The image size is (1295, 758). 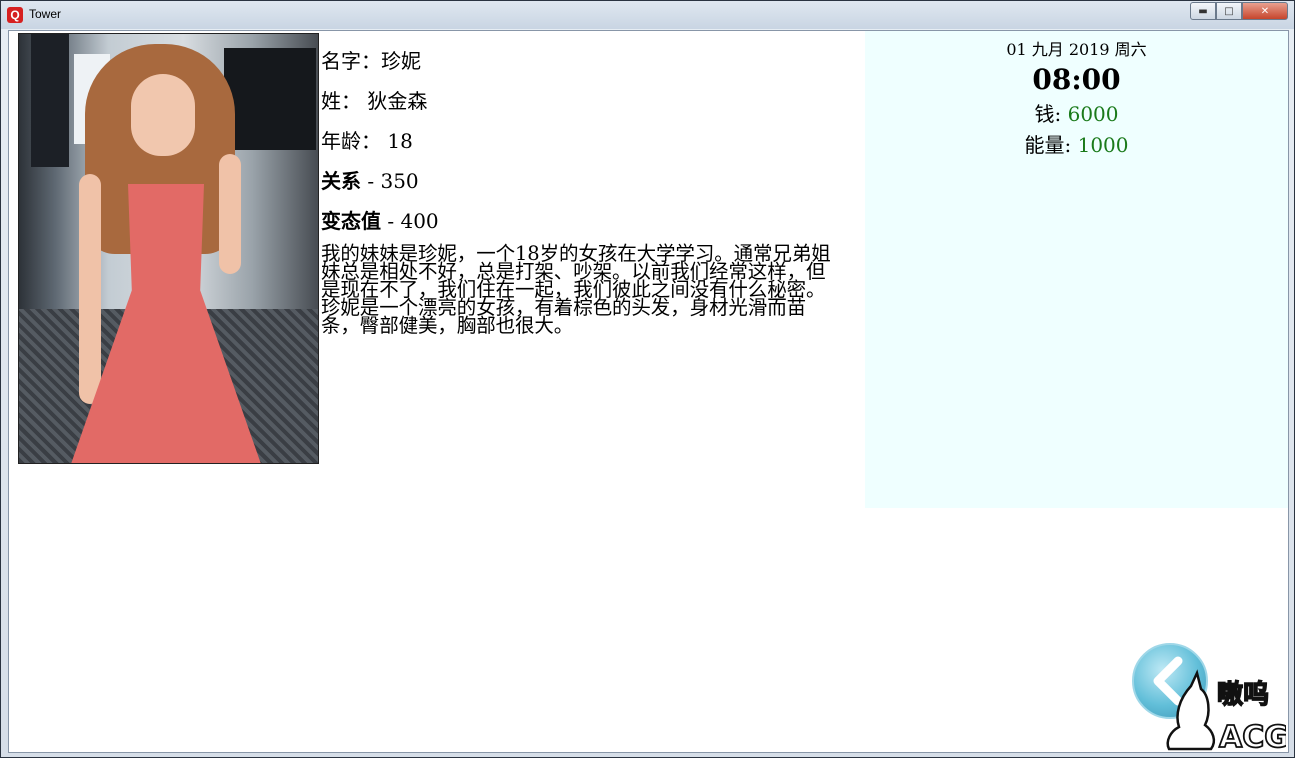 What do you see at coordinates (163, 115) in the screenshot?
I see `portrait-face` at bounding box center [163, 115].